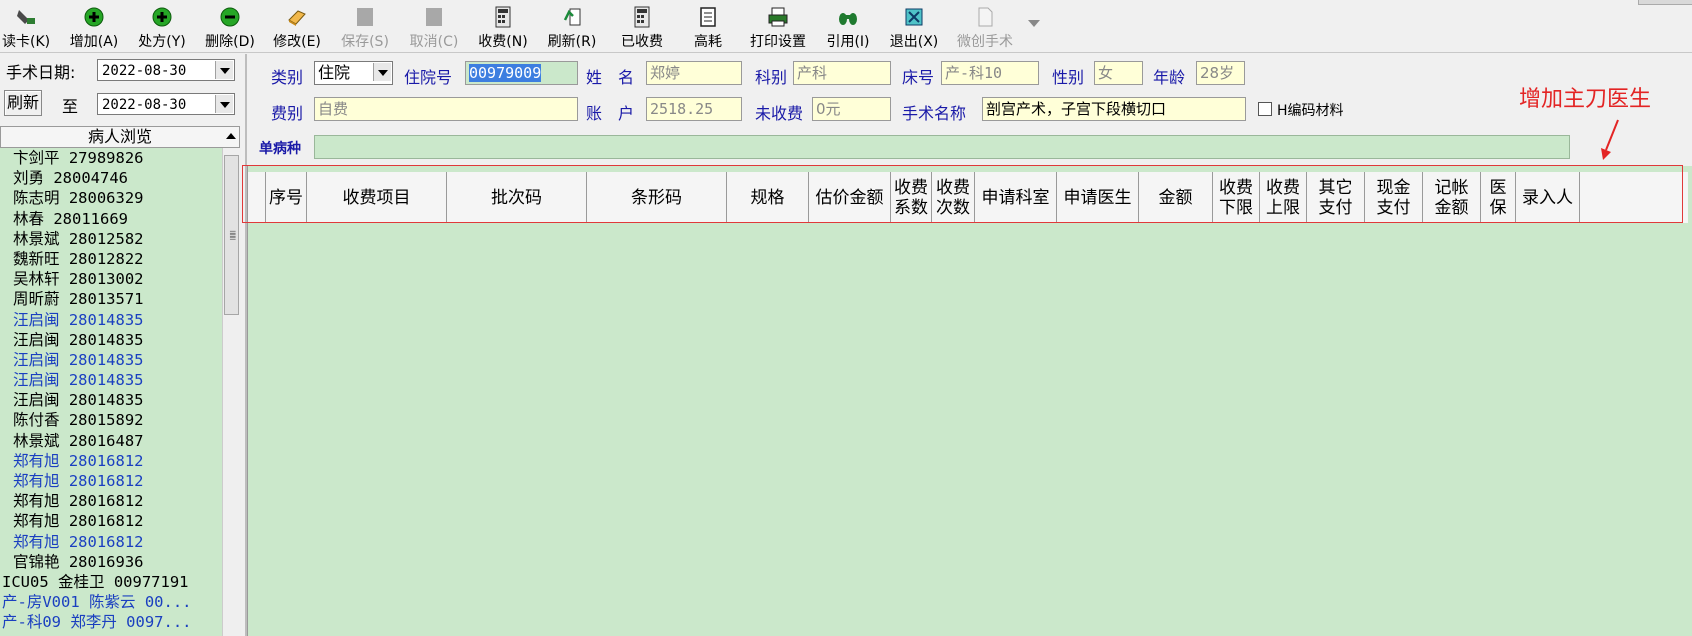 This screenshot has height=636, width=1692. Describe the element at coordinates (230, 28) in the screenshot. I see `toolbar-button-4: 删除(D)` at that location.